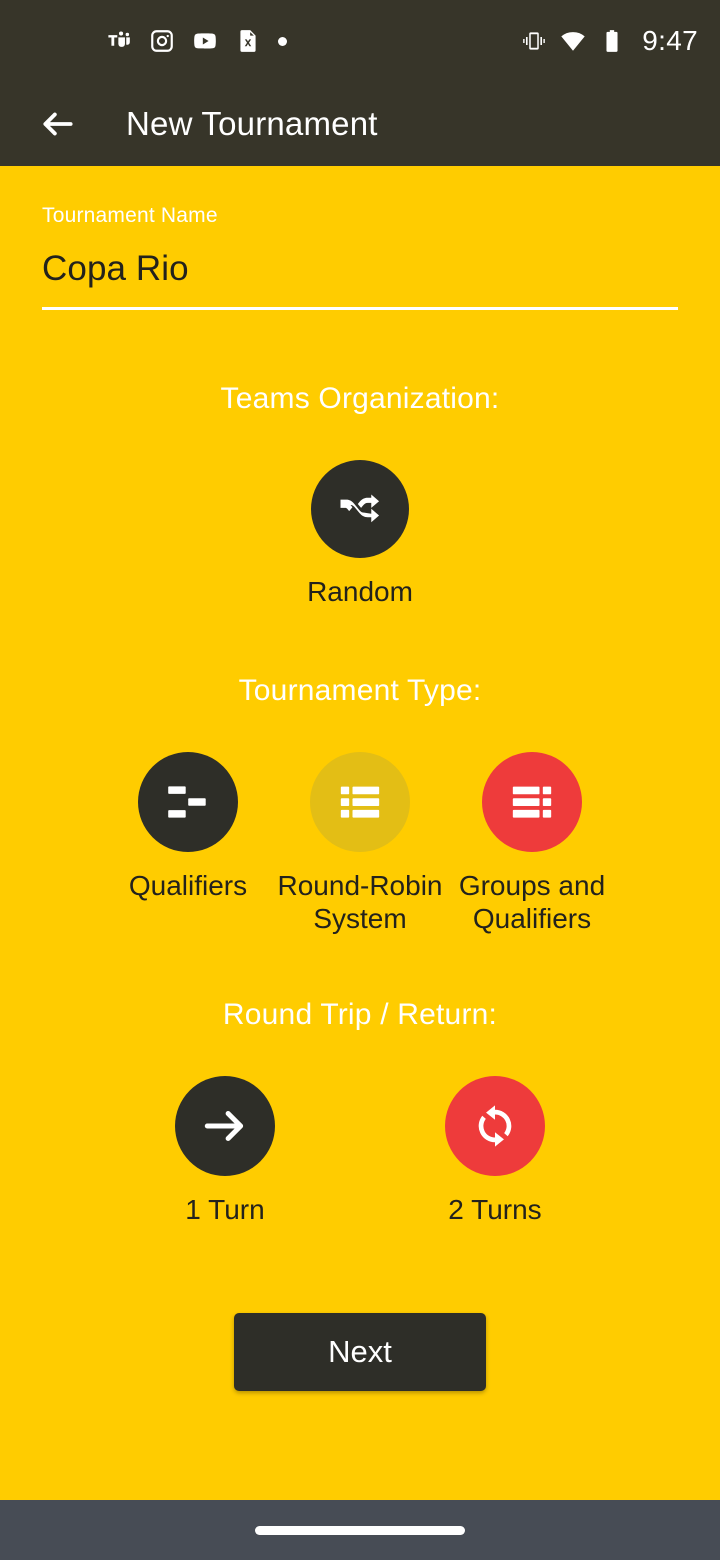  I want to click on arrow-right-icon, so click(224, 1125).